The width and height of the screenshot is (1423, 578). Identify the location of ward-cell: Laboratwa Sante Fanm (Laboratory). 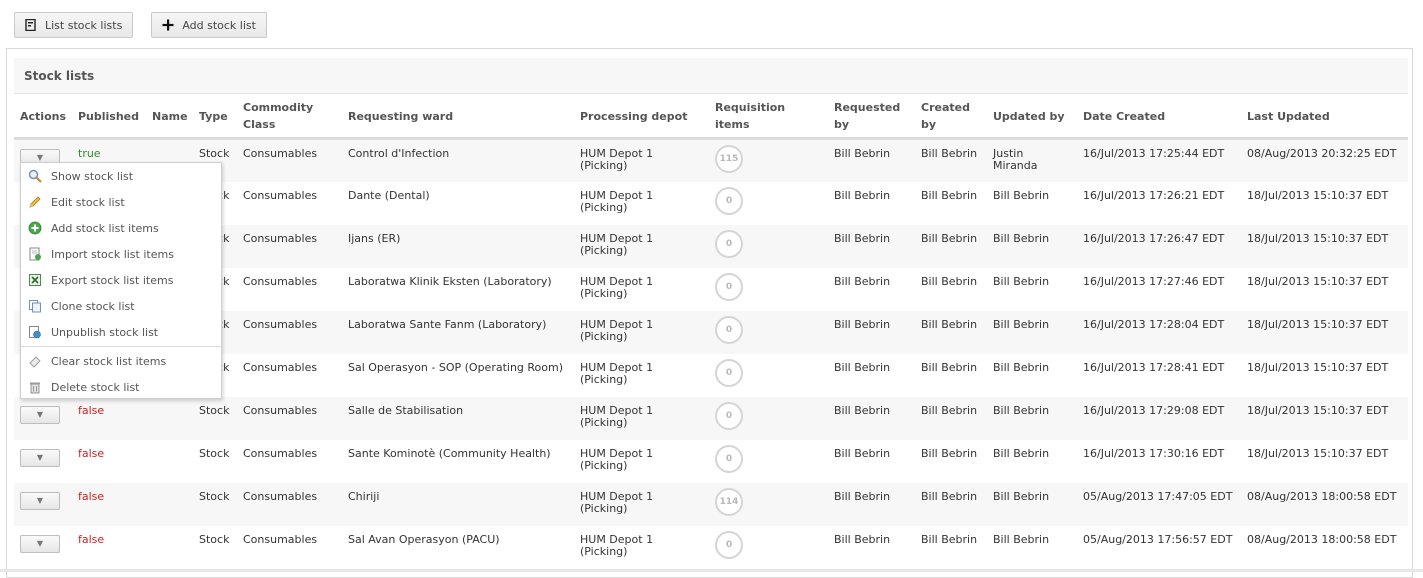
(458, 332).